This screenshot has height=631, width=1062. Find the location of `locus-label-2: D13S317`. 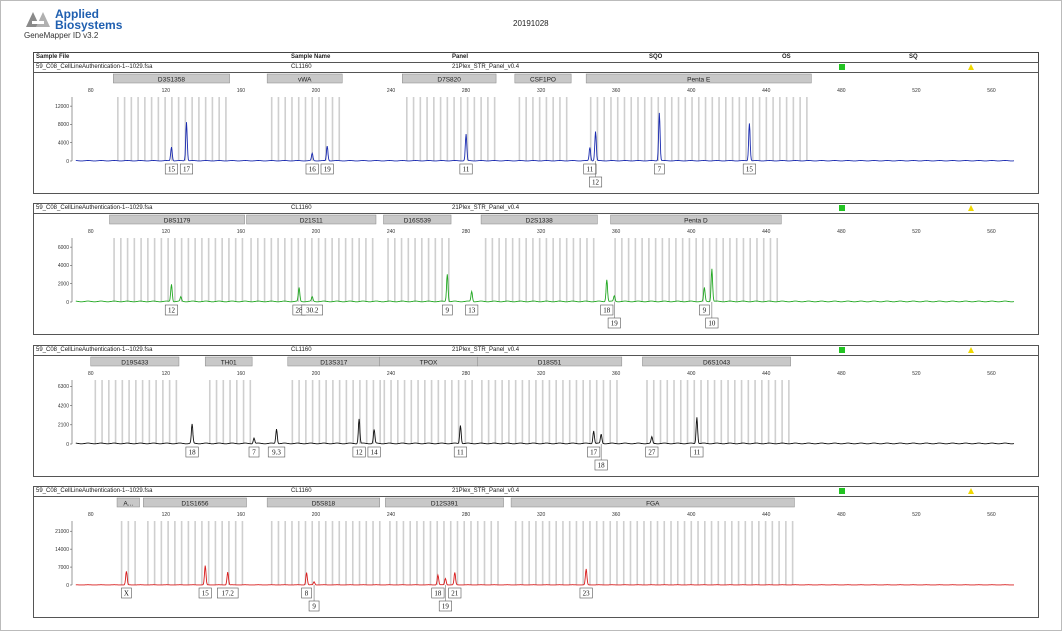

locus-label-2: D13S317 is located at coordinates (333, 361).